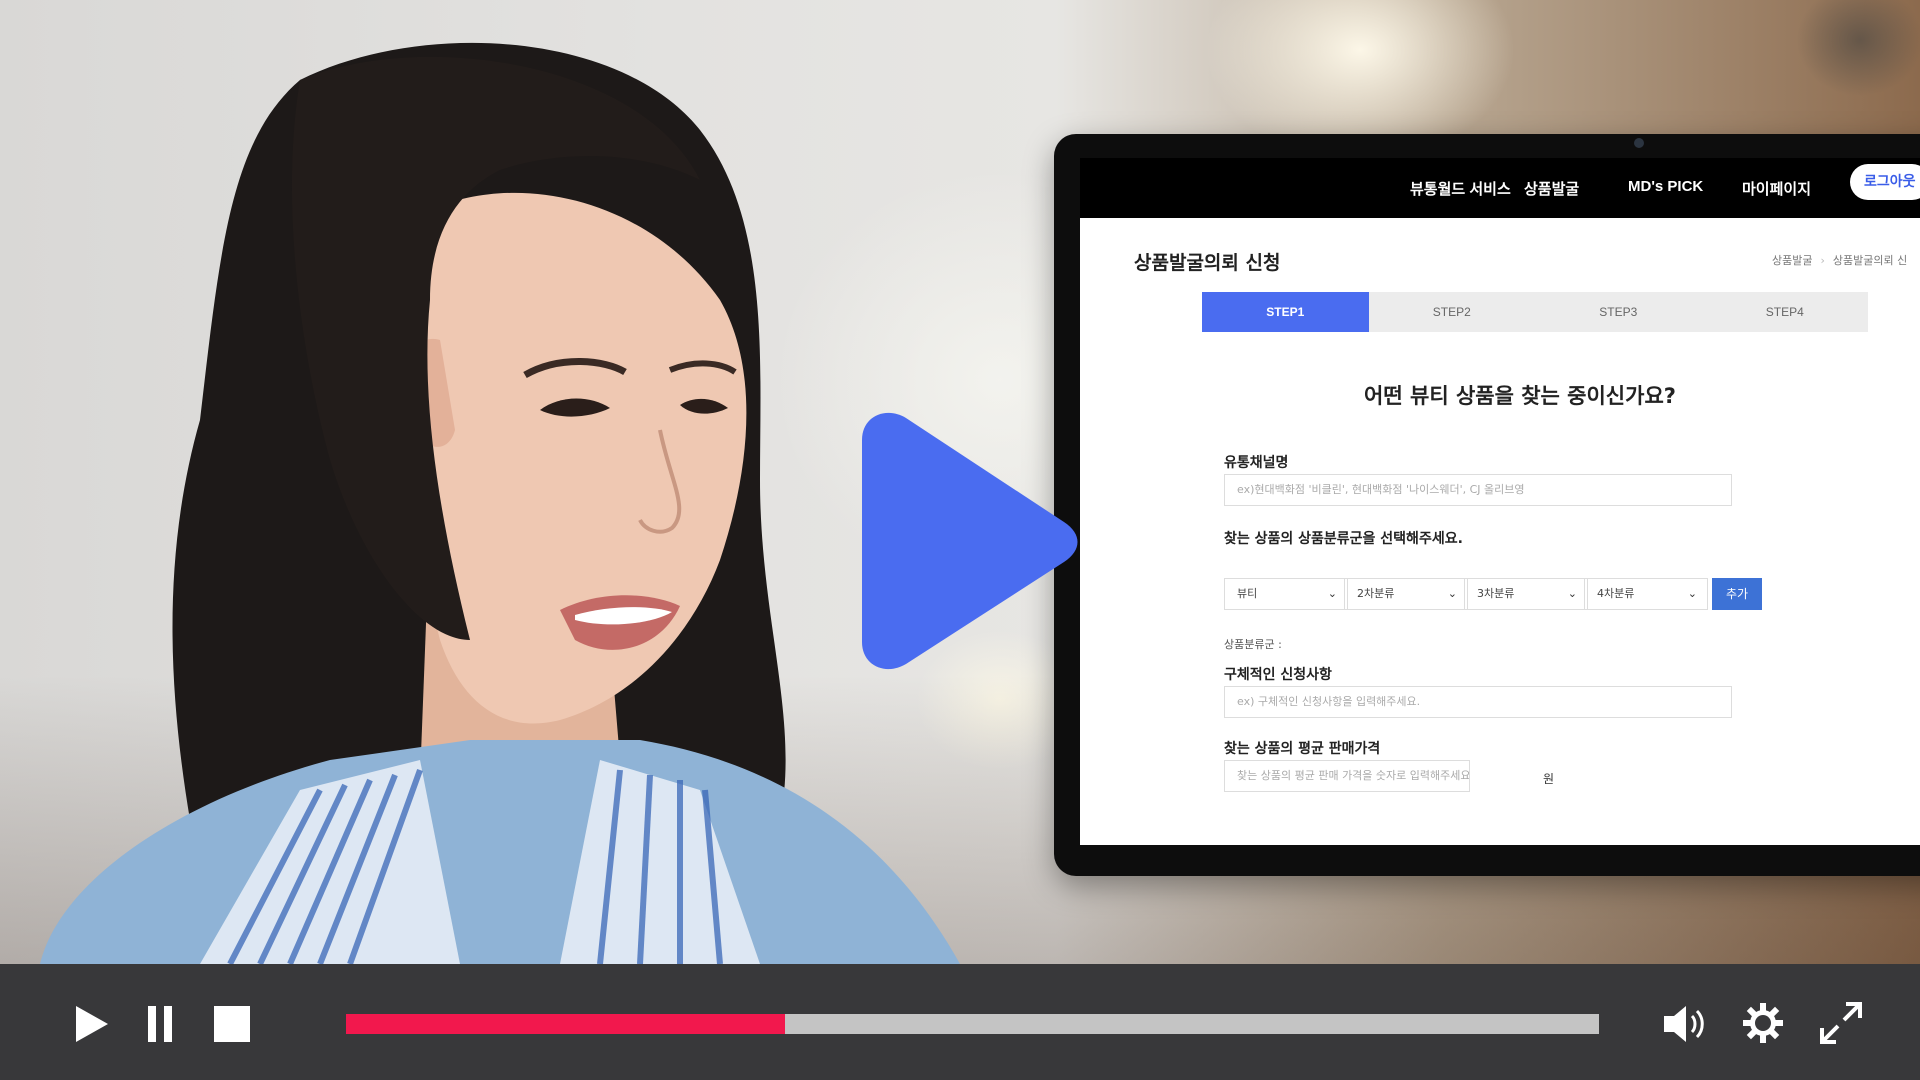 This screenshot has width=1920, height=1080. What do you see at coordinates (232, 1024) in the screenshot?
I see `stop-icon` at bounding box center [232, 1024].